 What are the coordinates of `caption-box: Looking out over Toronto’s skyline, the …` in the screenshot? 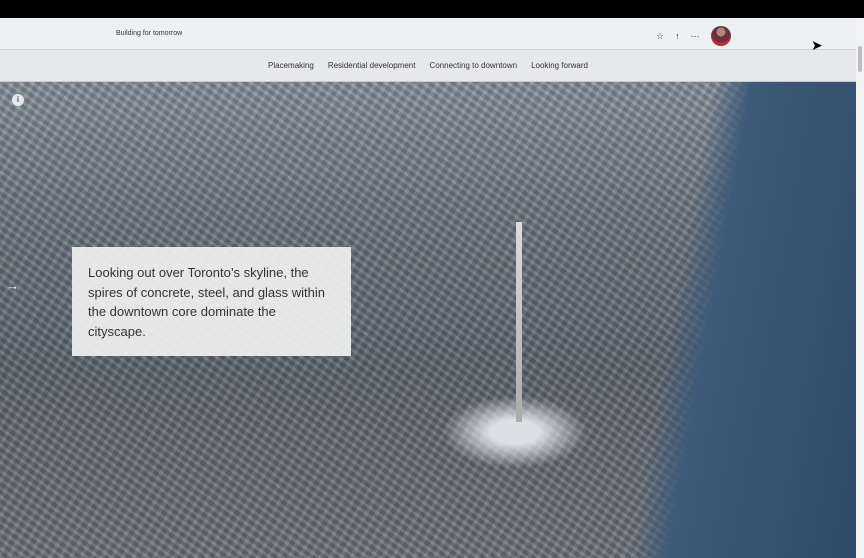 It's located at (211, 301).